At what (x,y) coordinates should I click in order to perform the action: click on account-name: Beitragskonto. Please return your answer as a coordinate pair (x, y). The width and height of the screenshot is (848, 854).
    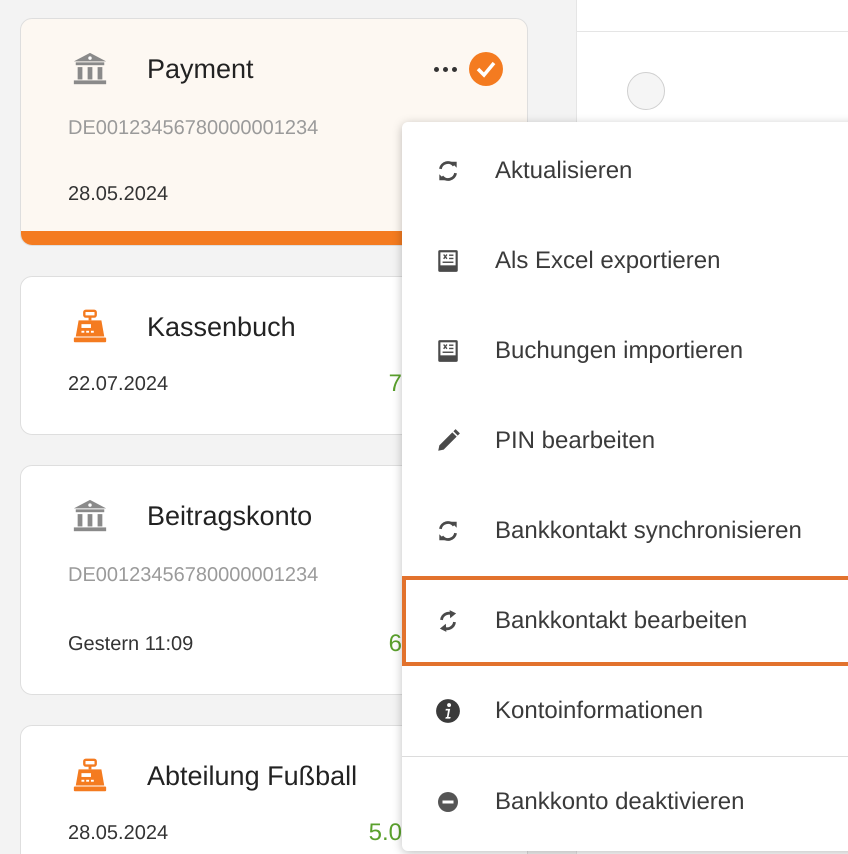
    Looking at the image, I should click on (229, 516).